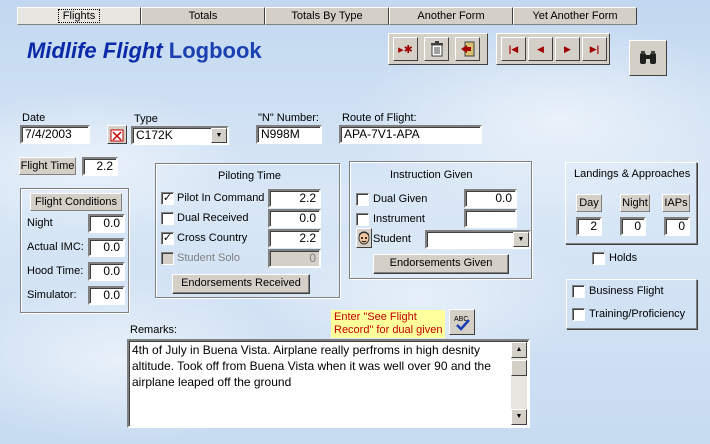  Describe the element at coordinates (215, 50) in the screenshot. I see `title-rest: Logbook` at that location.